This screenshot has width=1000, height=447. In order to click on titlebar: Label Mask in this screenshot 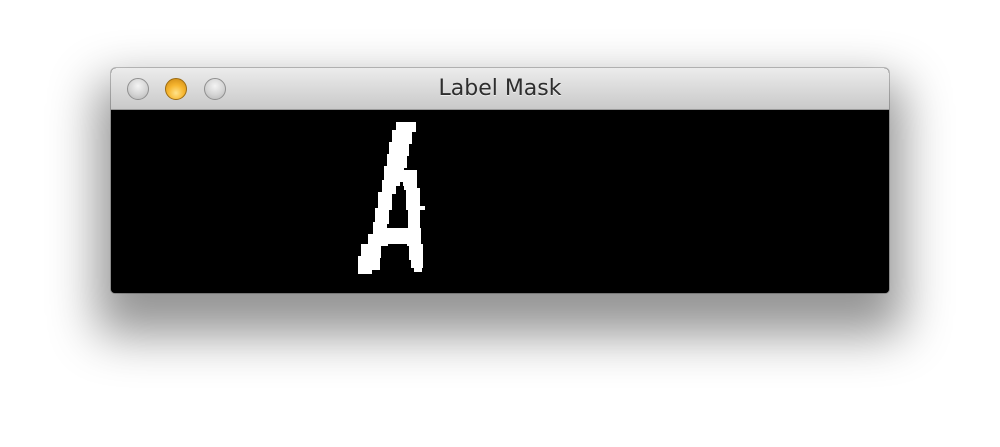, I will do `click(500, 89)`.